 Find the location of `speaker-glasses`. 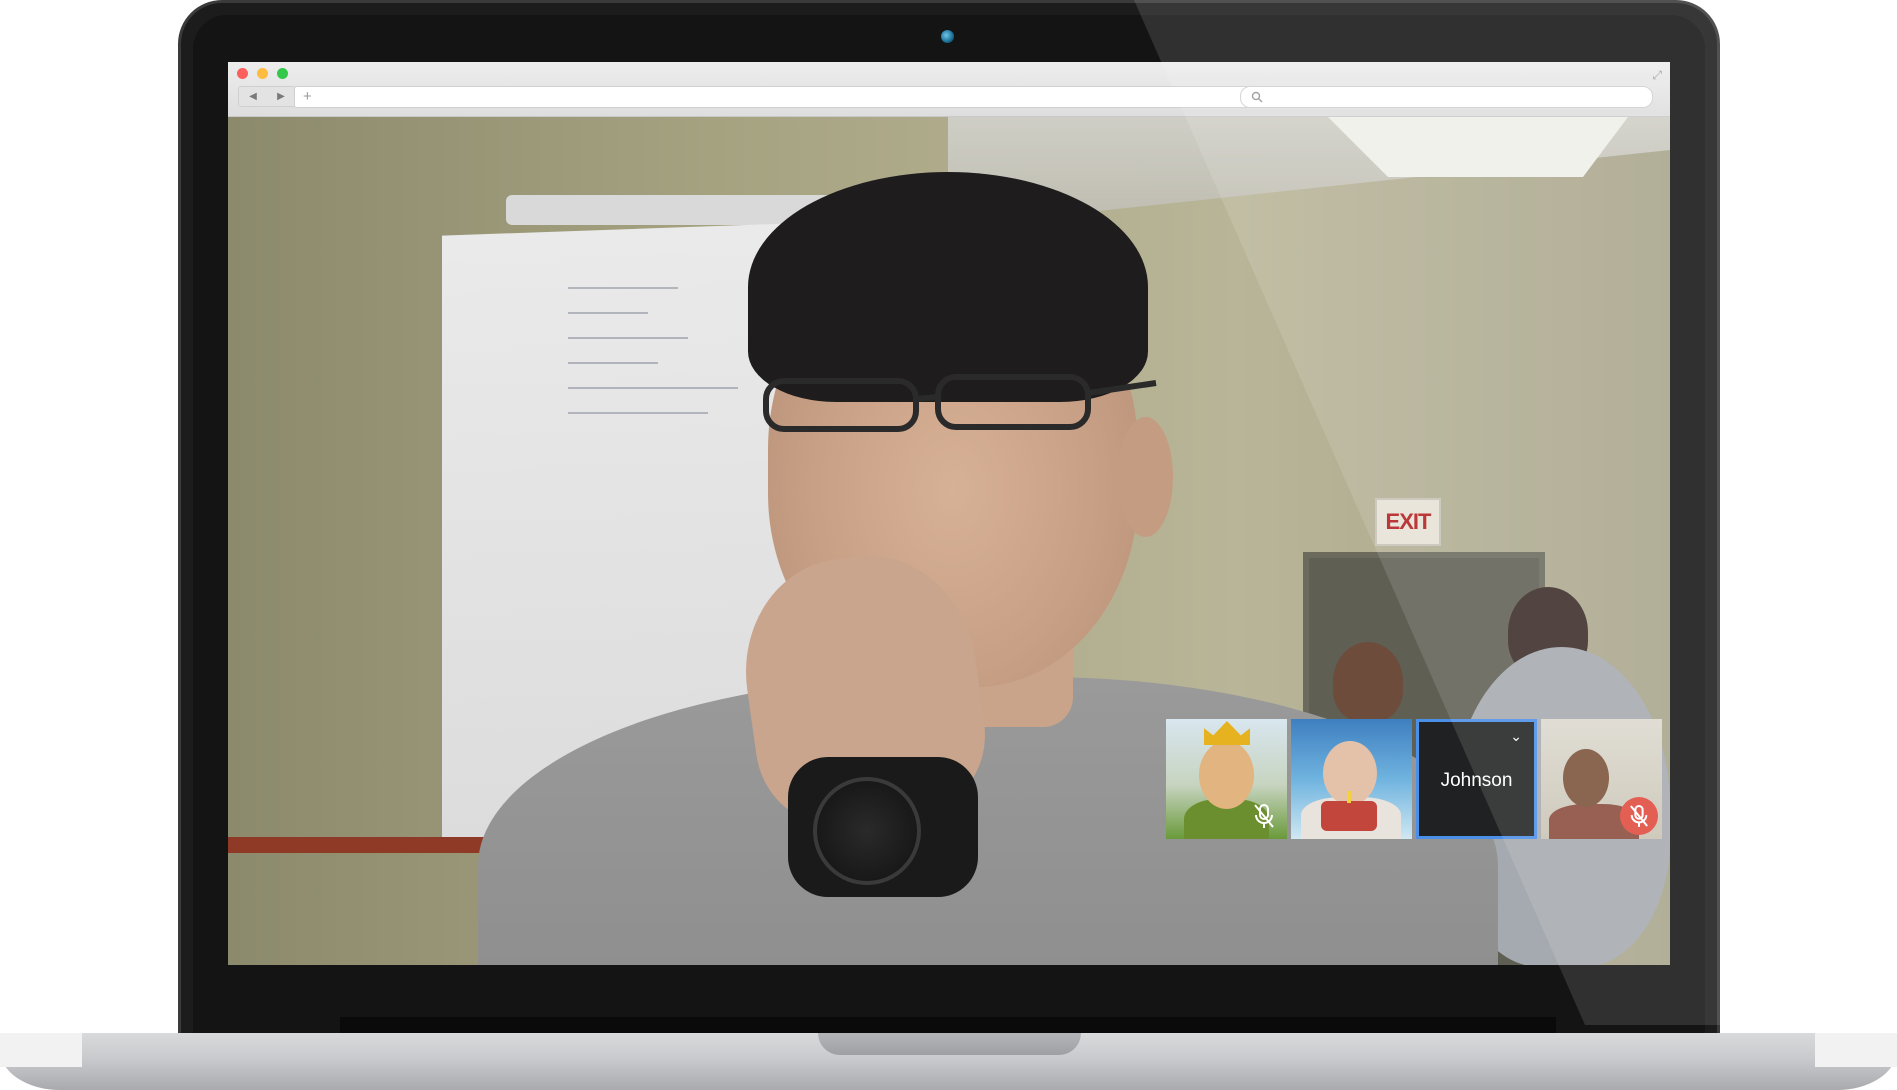

speaker-glasses is located at coordinates (960, 403).